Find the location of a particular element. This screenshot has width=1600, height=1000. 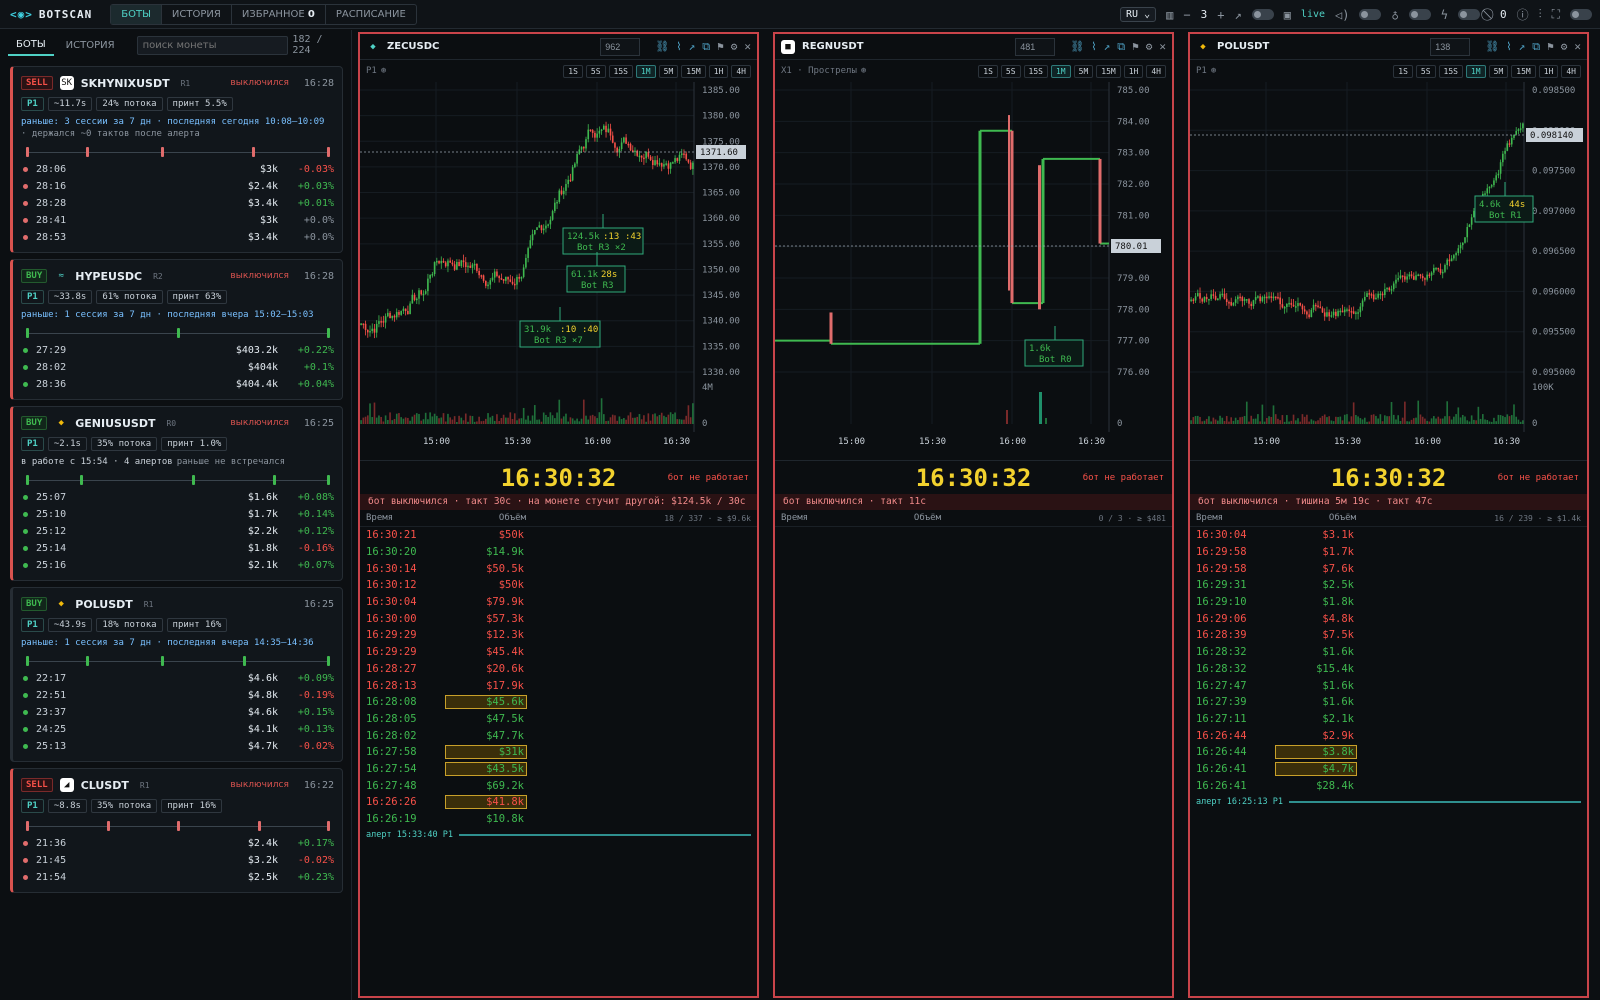

coin-symbol: HYPEUSDC is located at coordinates (108, 276).